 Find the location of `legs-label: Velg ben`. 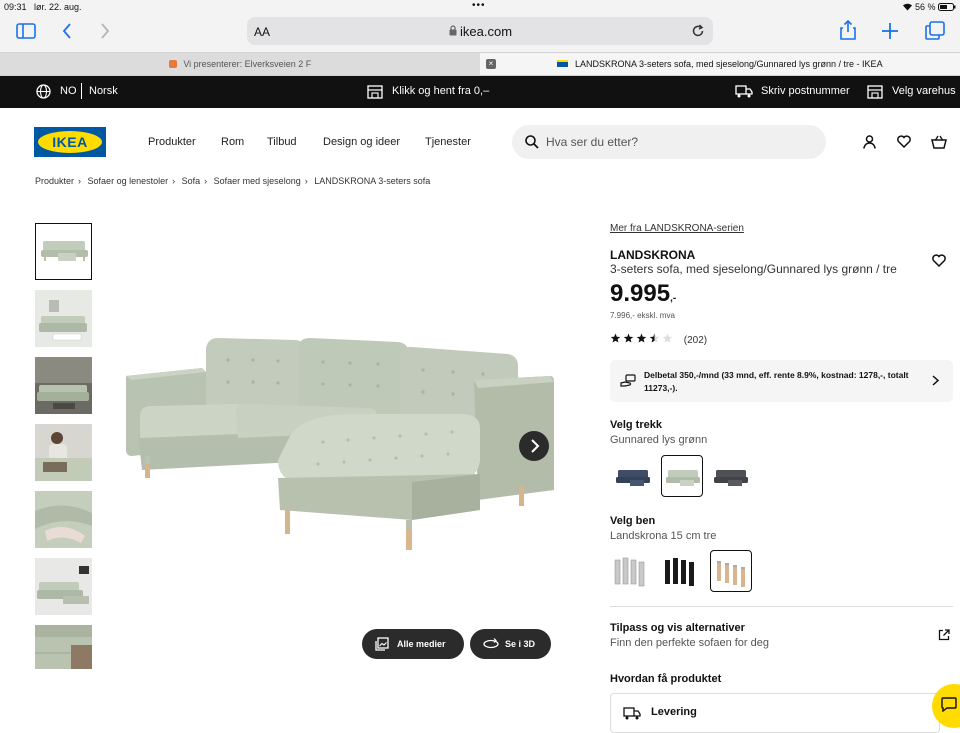

legs-label: Velg ben is located at coordinates (633, 521).